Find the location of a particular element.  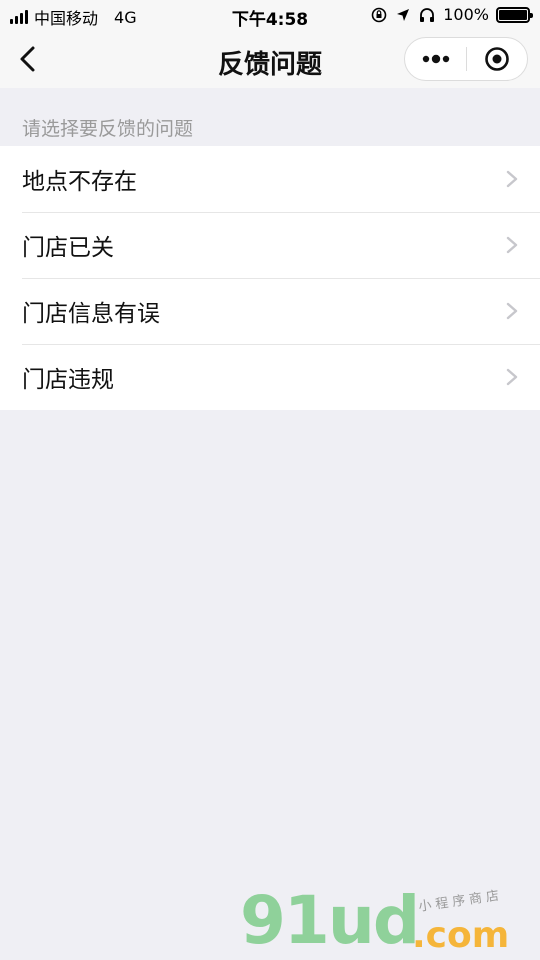

watermark-brand: 91ud is located at coordinates (330, 920).